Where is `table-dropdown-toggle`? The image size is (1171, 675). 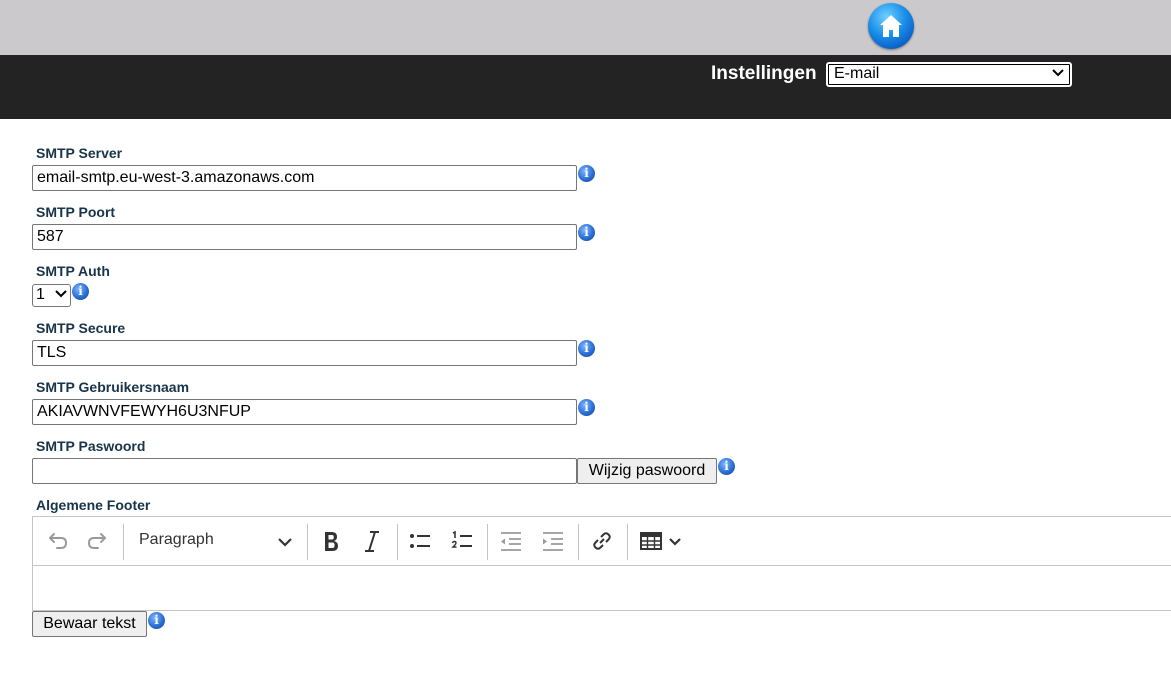 table-dropdown-toggle is located at coordinates (675, 541).